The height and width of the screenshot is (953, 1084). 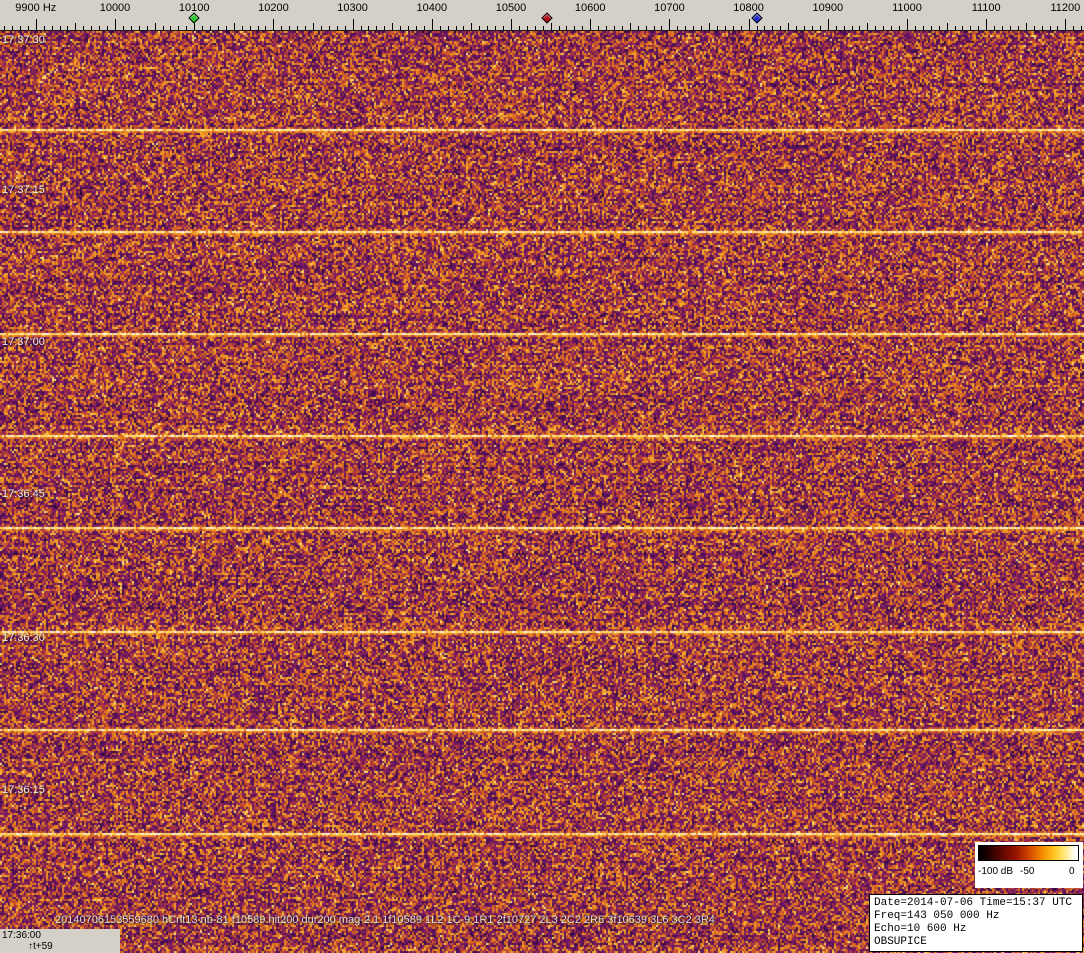 I want to click on time-label: 17:36:45, so click(x=23, y=494).